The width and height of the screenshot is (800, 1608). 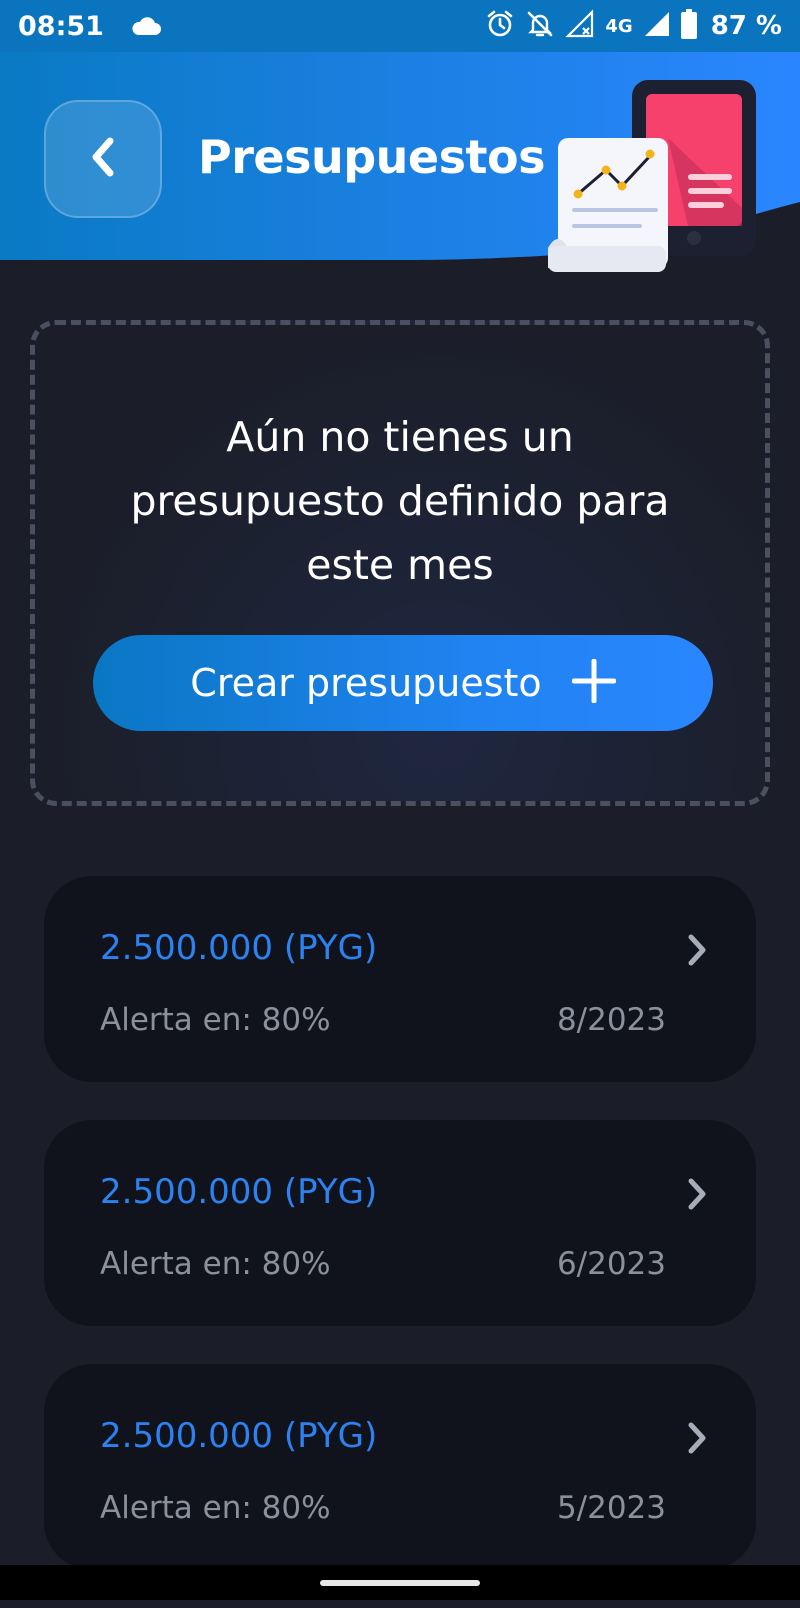 I want to click on alarm-icon, so click(x=500, y=26).